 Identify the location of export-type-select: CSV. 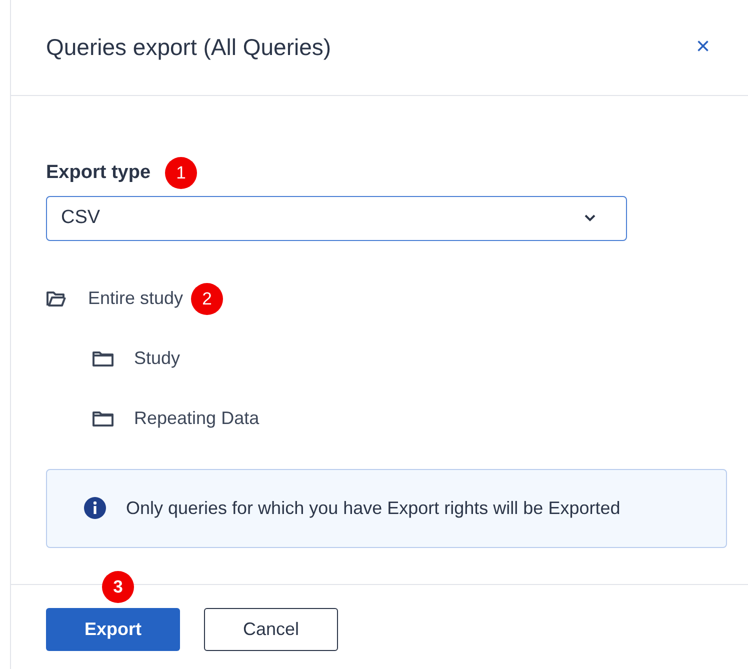
(336, 218).